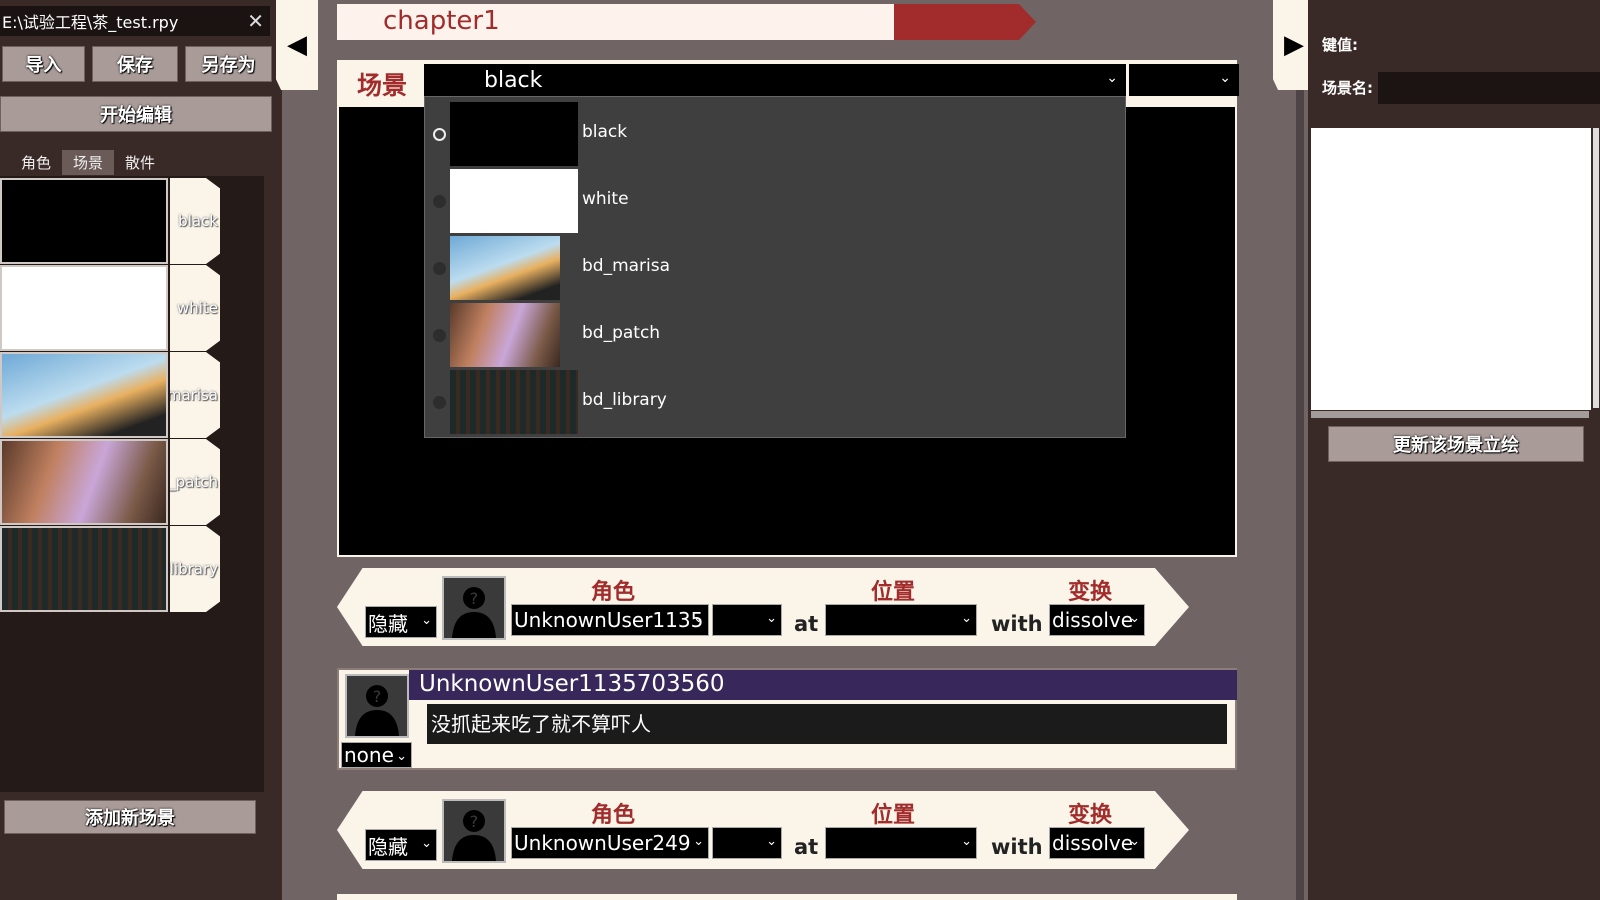  I want to click on key-label: 键值:, so click(1340, 45).